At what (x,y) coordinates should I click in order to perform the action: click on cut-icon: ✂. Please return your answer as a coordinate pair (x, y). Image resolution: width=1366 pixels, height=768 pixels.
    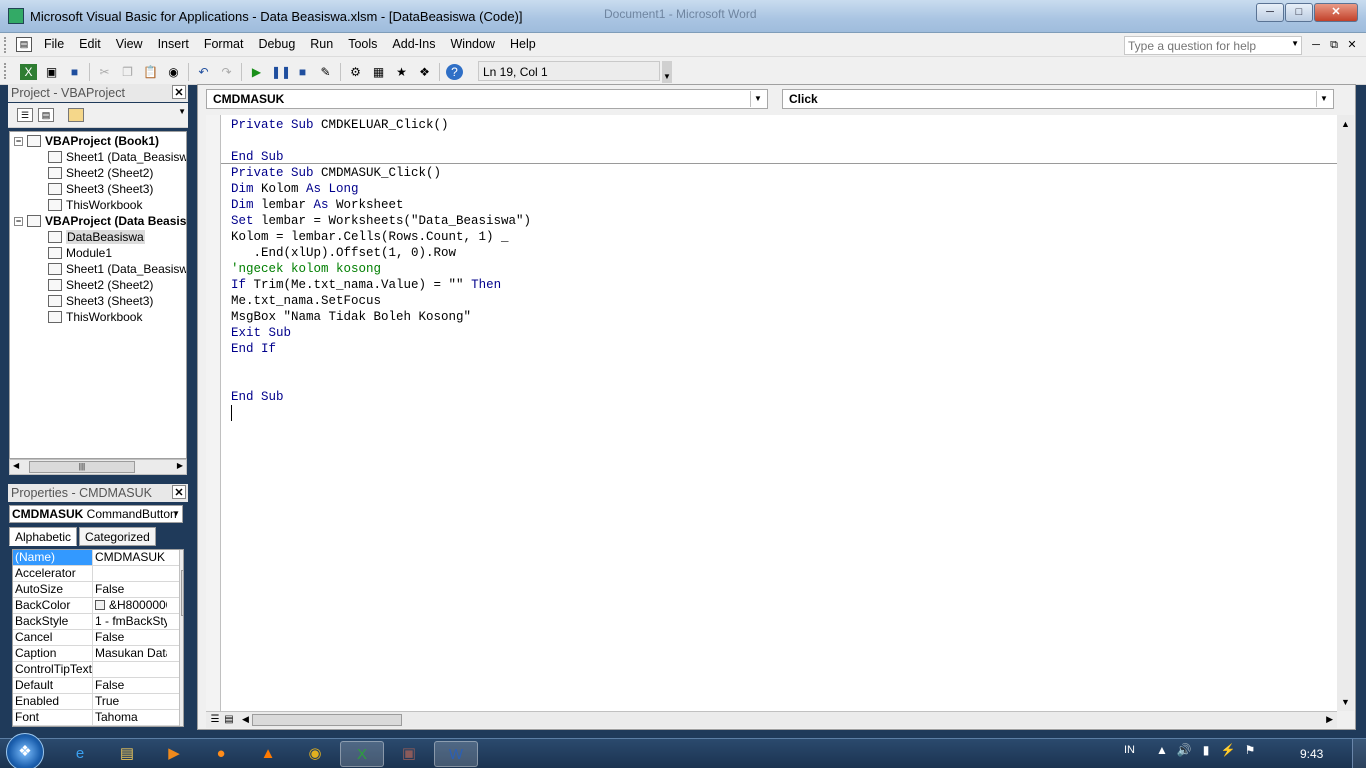
    Looking at the image, I should click on (104, 72).